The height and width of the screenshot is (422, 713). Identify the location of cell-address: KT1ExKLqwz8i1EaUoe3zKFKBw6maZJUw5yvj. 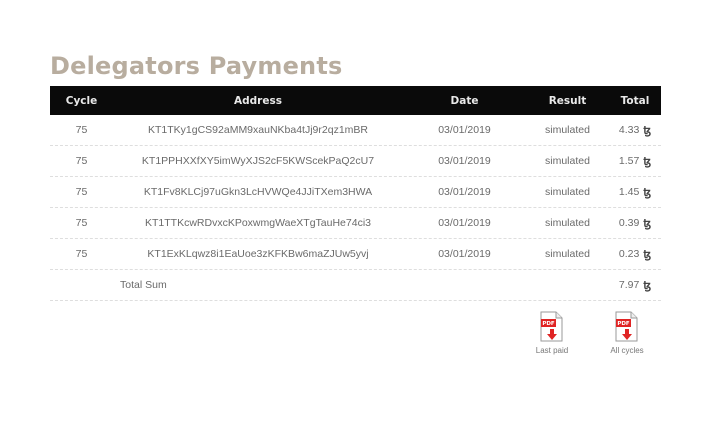
(258, 254).